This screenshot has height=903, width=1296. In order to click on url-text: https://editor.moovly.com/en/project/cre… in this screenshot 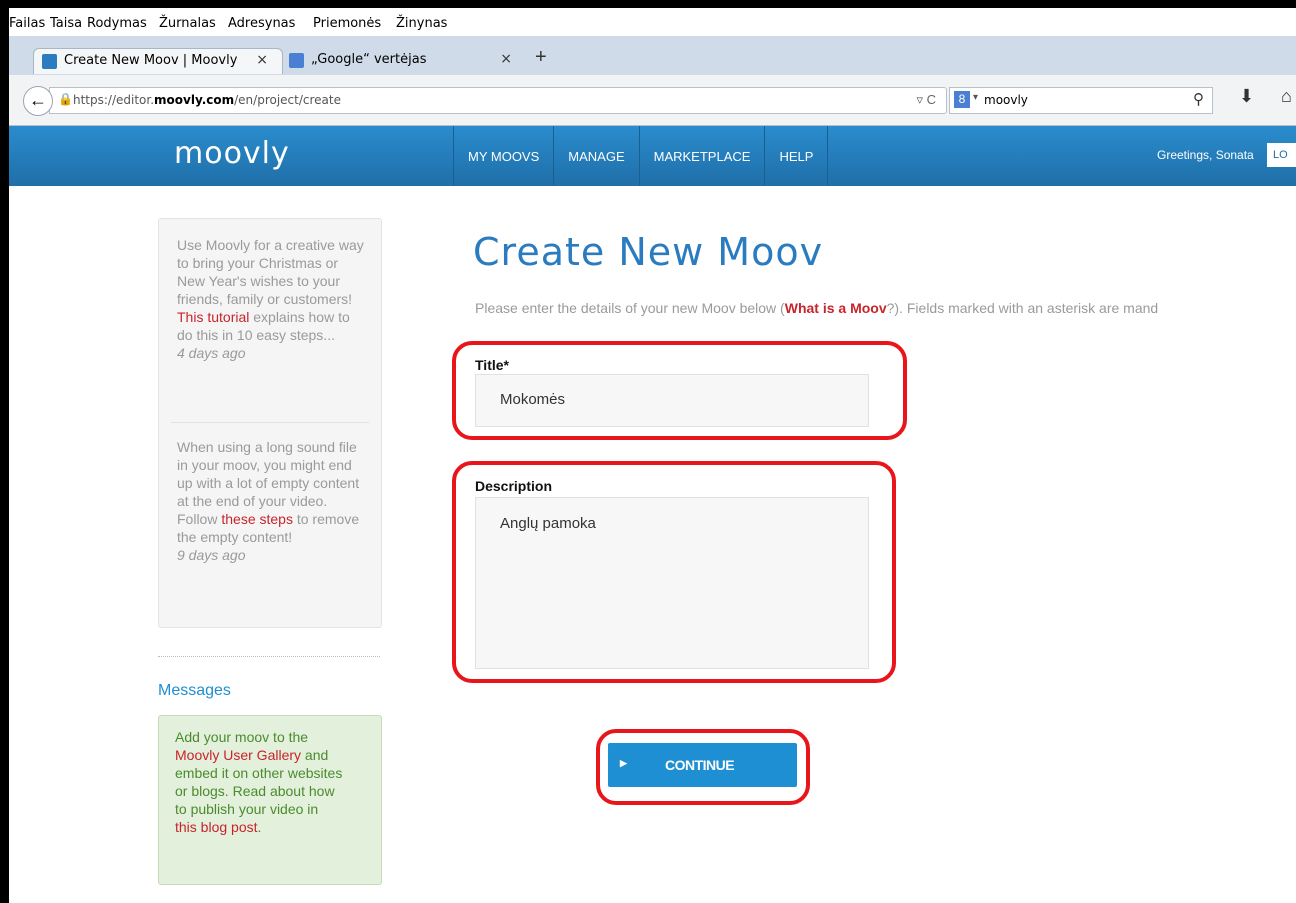, I will do `click(207, 100)`.